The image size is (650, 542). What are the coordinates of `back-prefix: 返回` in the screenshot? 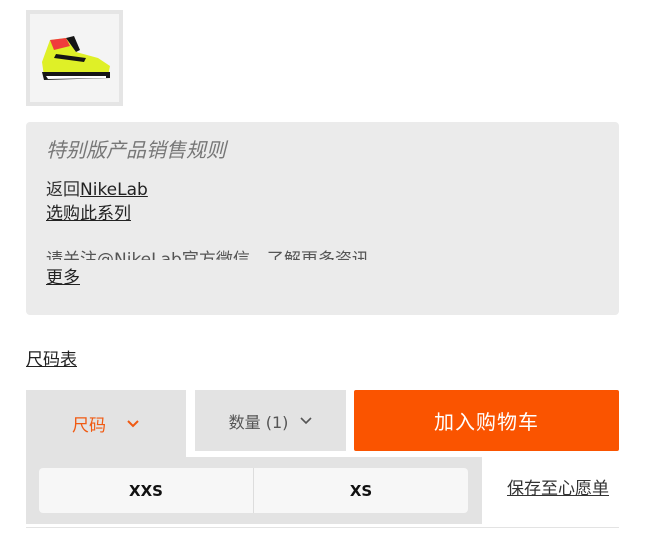 It's located at (63, 190).